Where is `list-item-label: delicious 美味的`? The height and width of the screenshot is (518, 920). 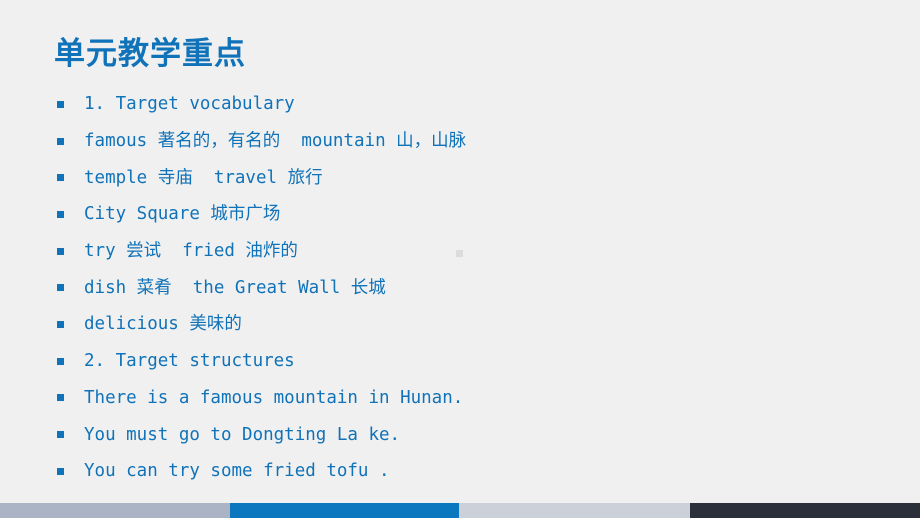
list-item-label: delicious 美味的 is located at coordinates (163, 324).